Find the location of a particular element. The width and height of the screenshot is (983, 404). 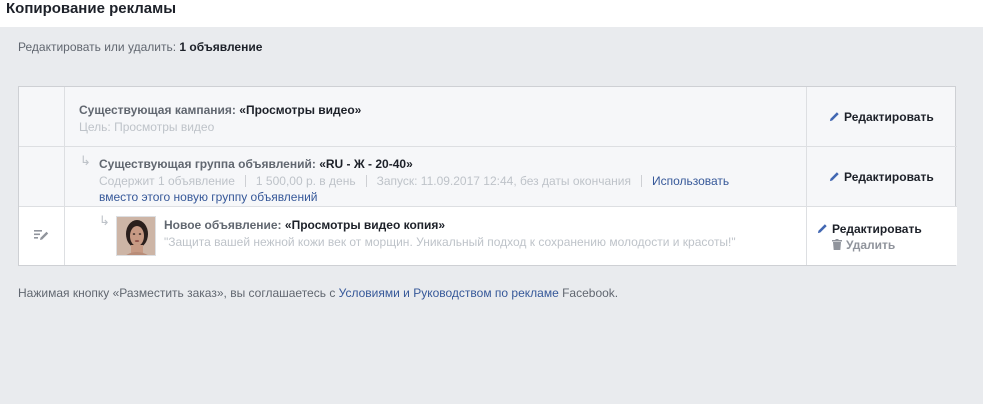

adset-label: Существующая группа объявлений: is located at coordinates (207, 164).